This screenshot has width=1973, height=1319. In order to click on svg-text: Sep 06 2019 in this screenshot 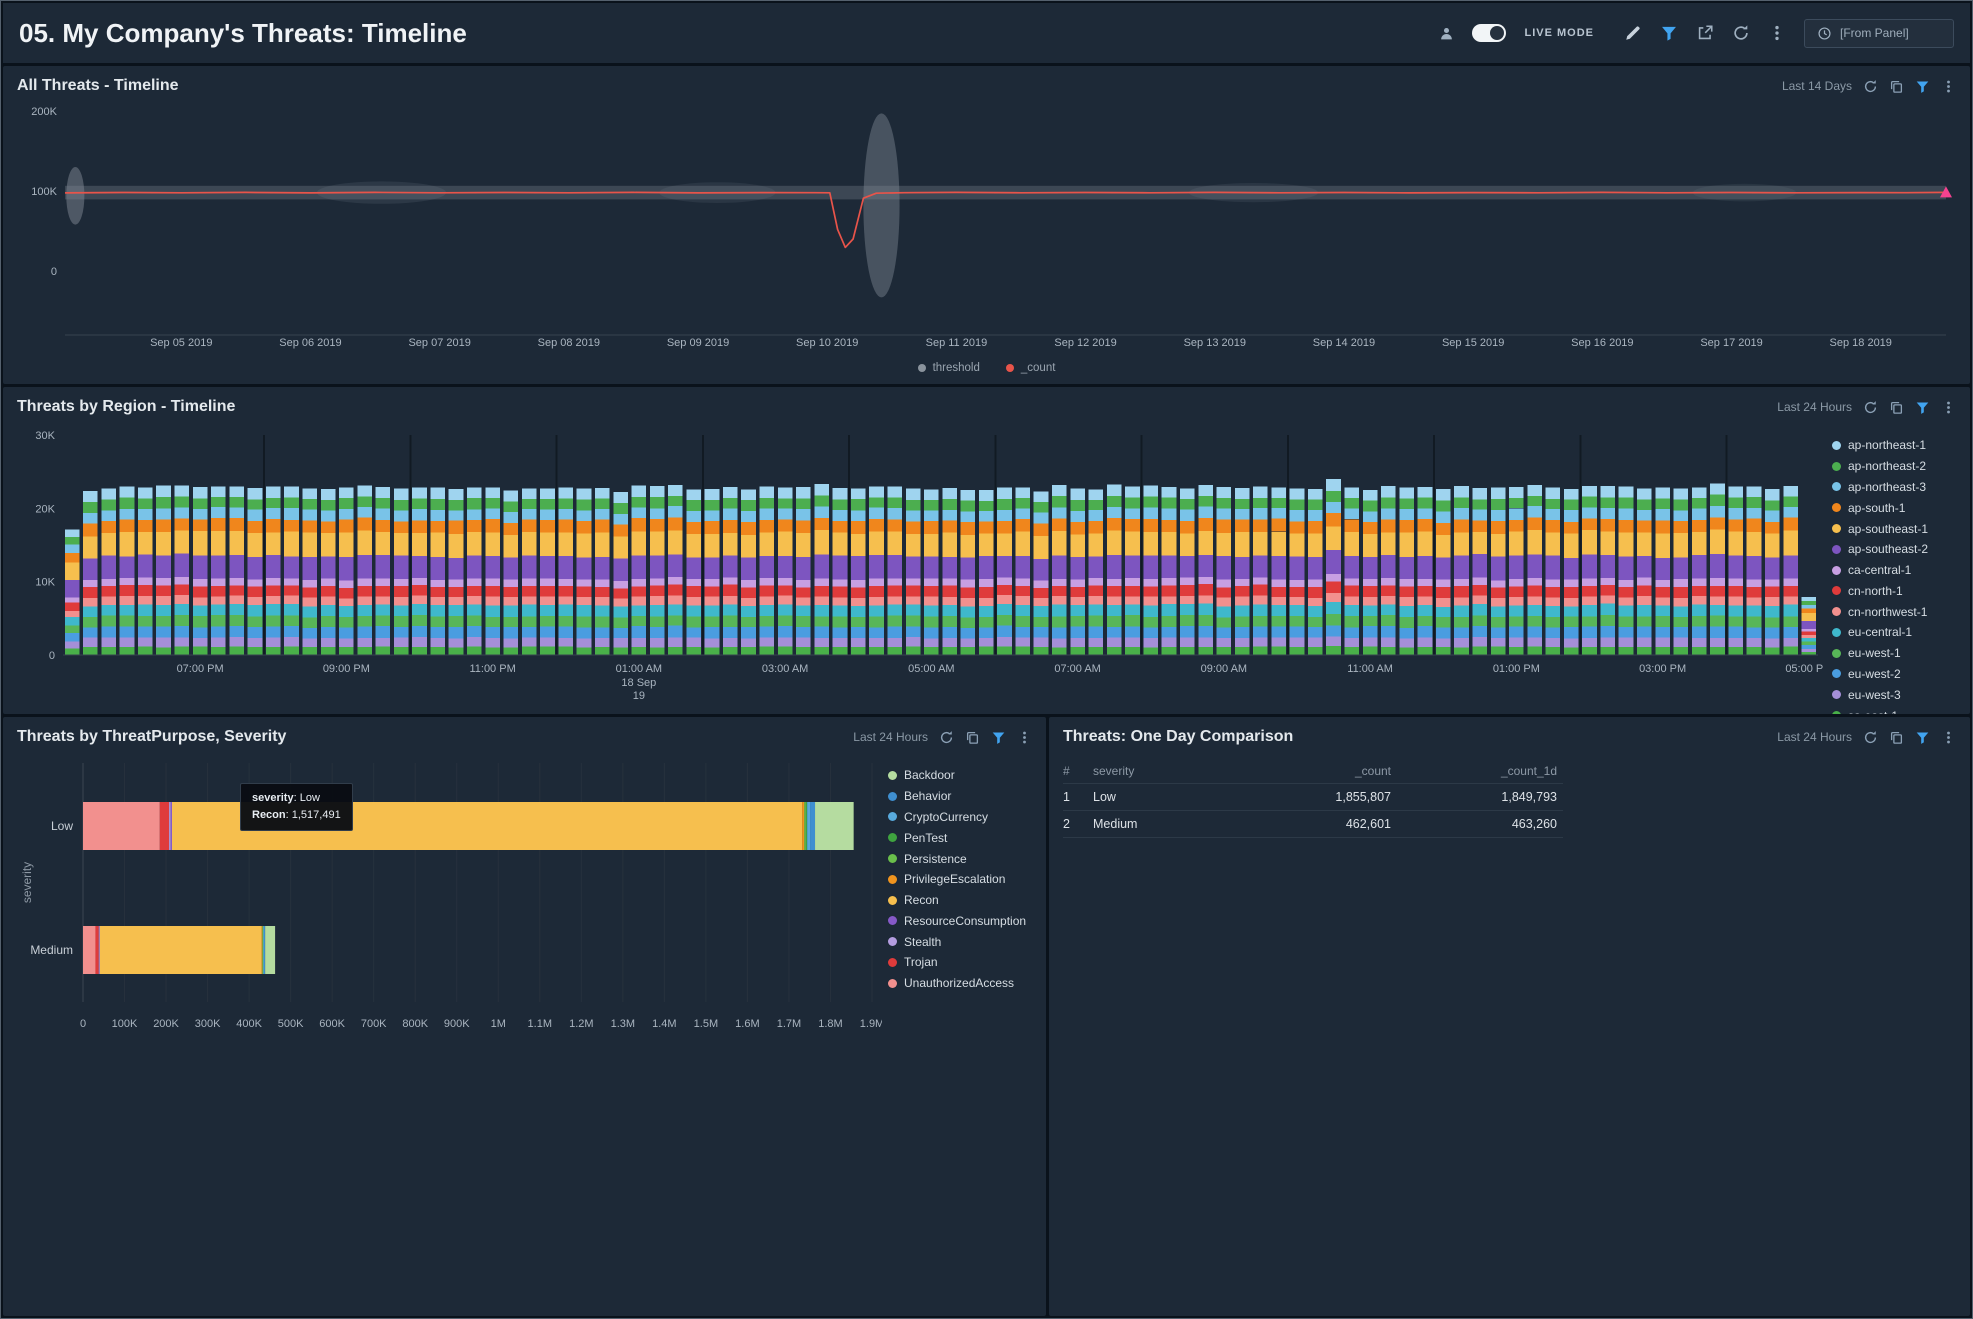, I will do `click(310, 343)`.